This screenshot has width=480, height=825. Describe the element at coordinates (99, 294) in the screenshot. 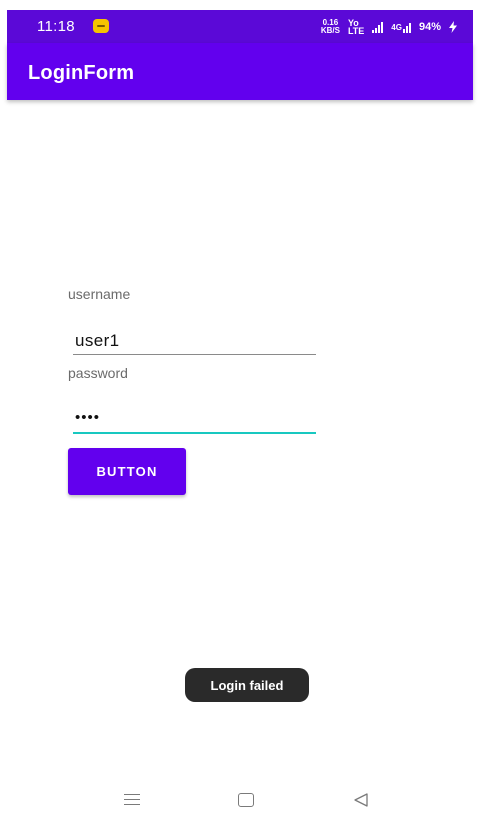

I see `username-label: username` at that location.